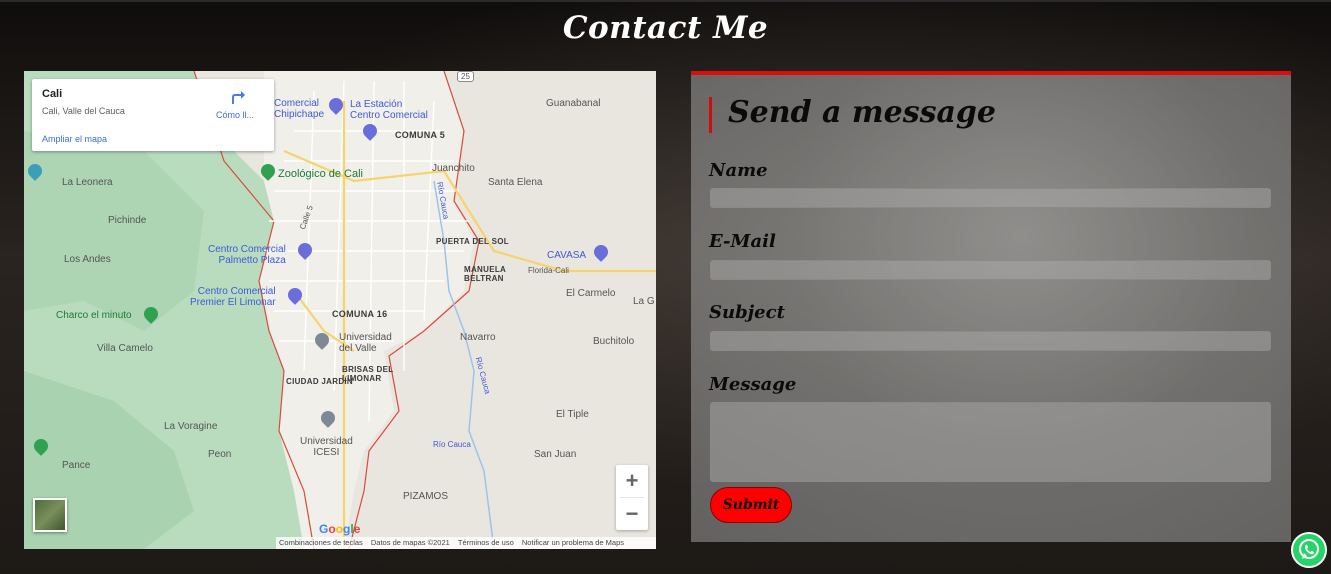 This screenshot has width=1331, height=574. What do you see at coordinates (753, 384) in the screenshot?
I see `message-label: Message` at bounding box center [753, 384].